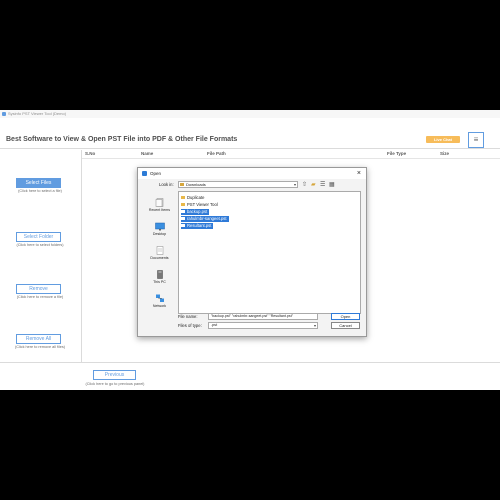 This screenshot has height=500, width=500. What do you see at coordinates (252, 173) in the screenshot?
I see `dialog-title-bar: Open ×` at bounding box center [252, 173].